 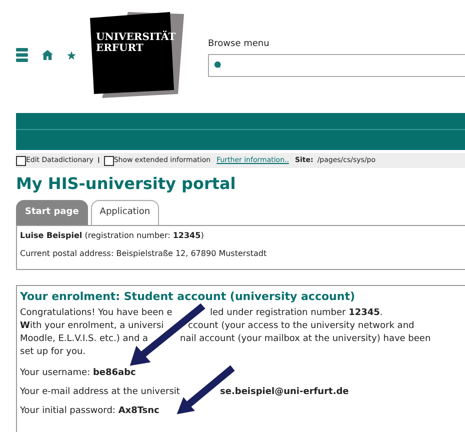 What do you see at coordinates (84, 339) in the screenshot?
I see `enrolment-text: Moodle, E.L.V.I.S. etc.) and a` at bounding box center [84, 339].